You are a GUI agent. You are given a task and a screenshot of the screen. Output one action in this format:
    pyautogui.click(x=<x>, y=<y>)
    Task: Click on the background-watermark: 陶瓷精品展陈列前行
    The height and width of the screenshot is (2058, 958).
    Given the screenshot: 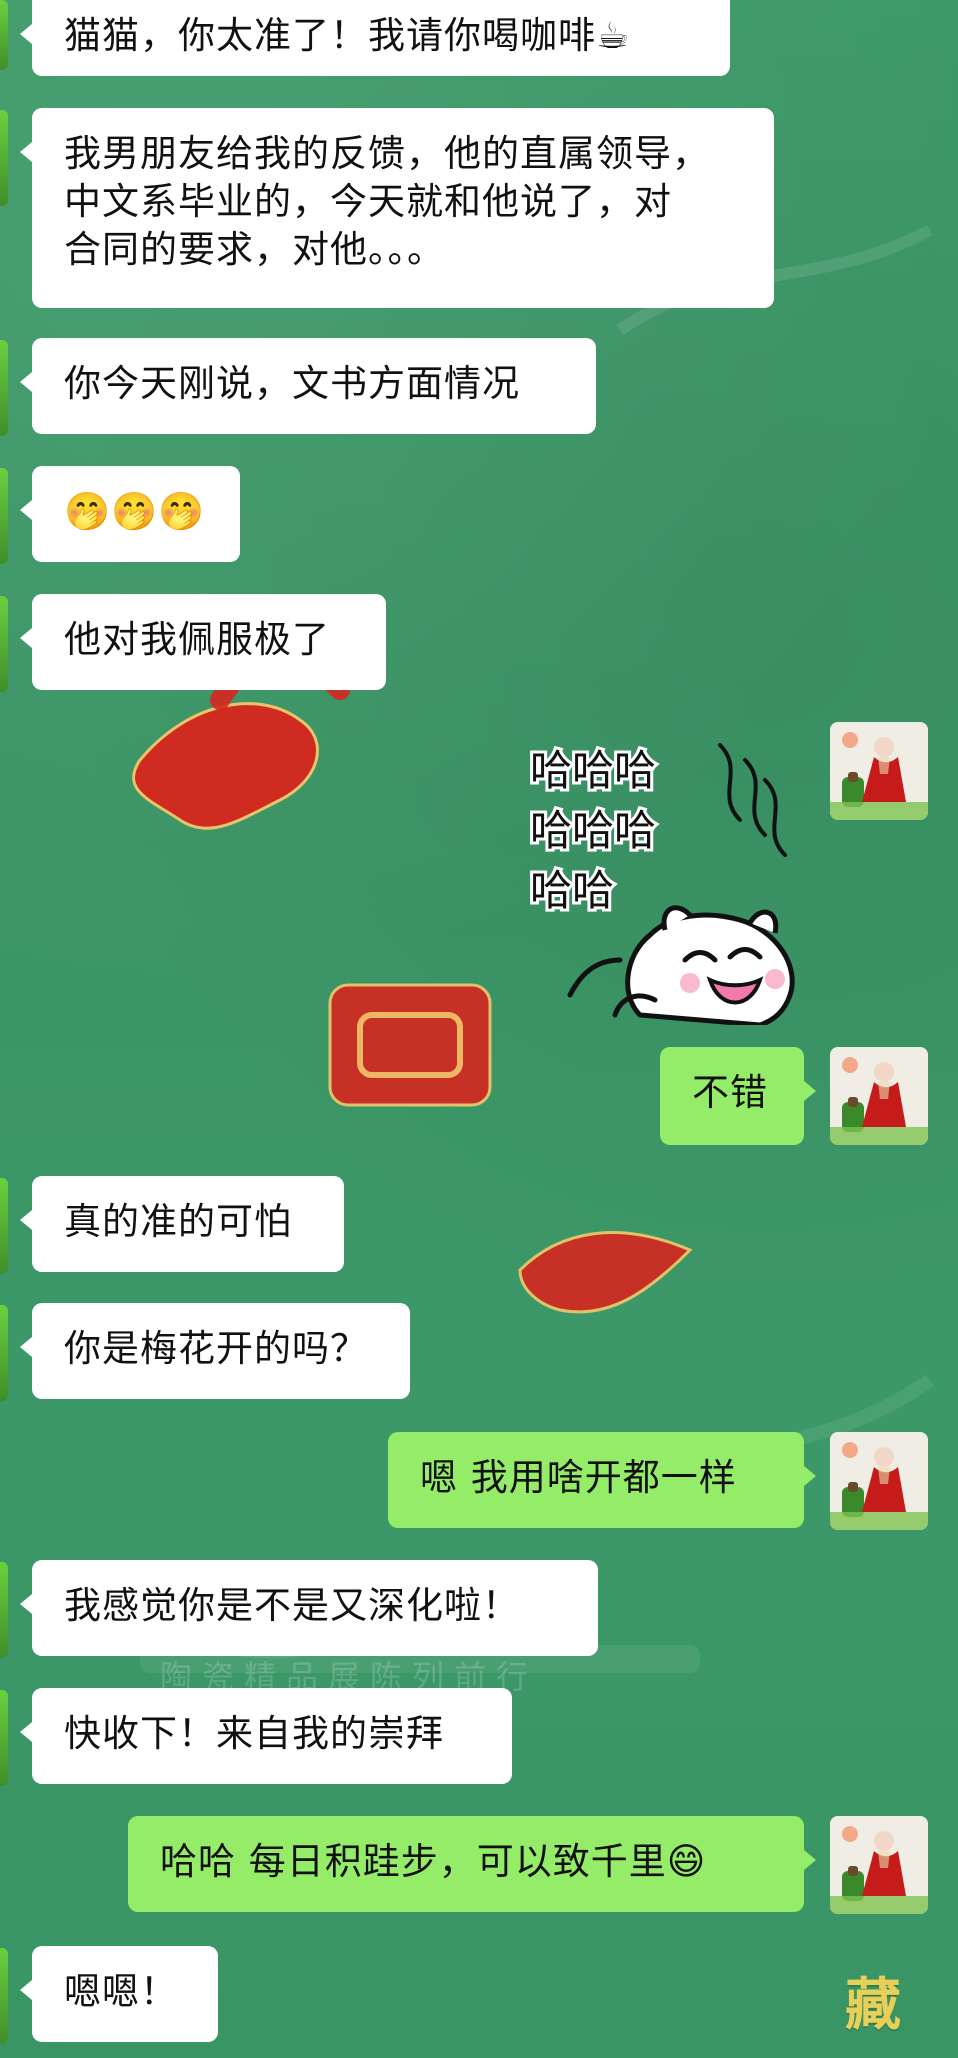 What is the action you would take?
    pyautogui.click(x=349, y=1677)
    